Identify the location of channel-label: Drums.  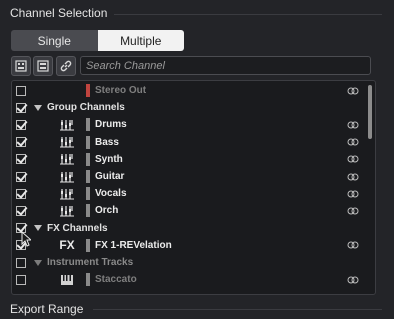
(111, 125).